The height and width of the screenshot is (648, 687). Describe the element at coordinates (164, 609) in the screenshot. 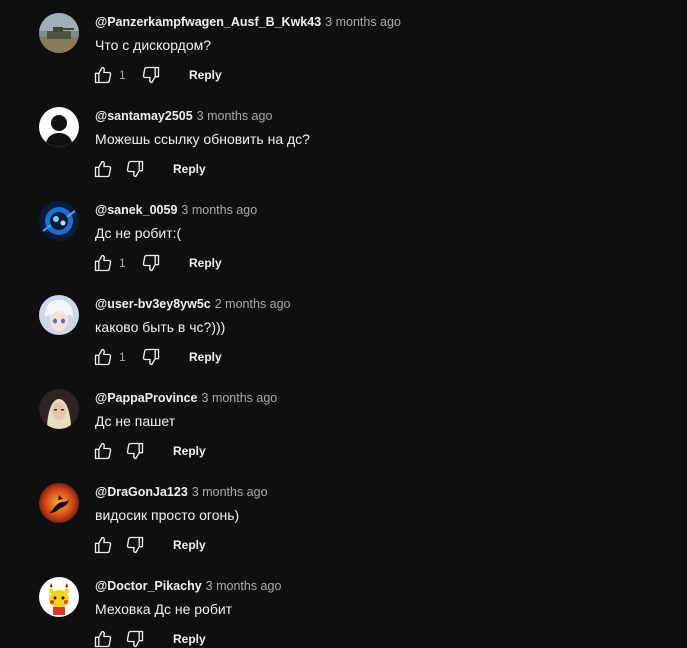

I see `comment-text: Меховка Дс не робит` at that location.